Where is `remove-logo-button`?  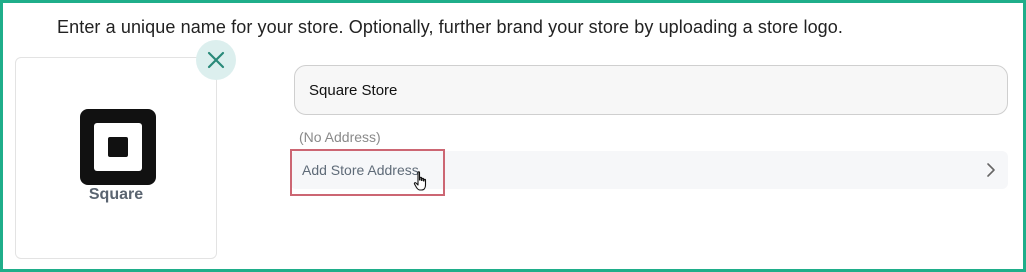
remove-logo-button is located at coordinates (216, 60).